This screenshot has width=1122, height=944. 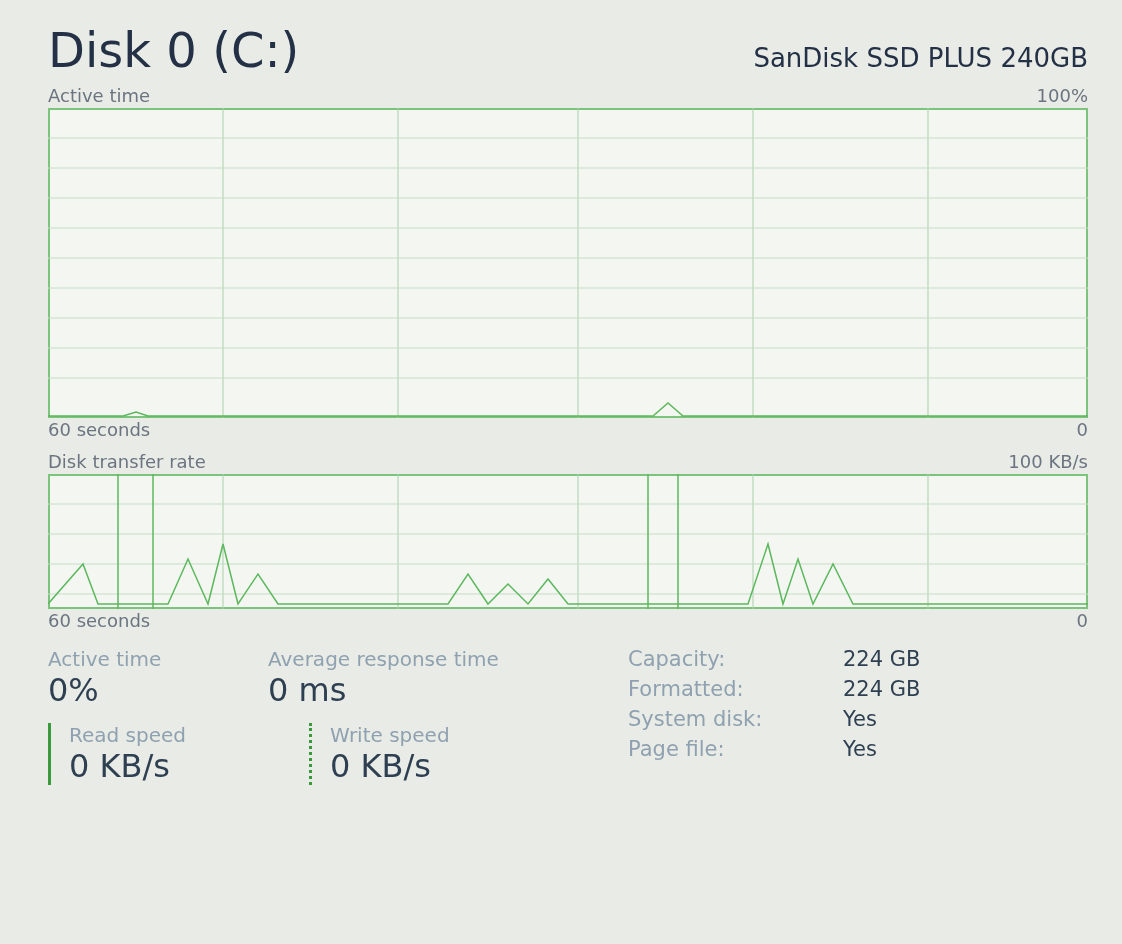 What do you see at coordinates (696, 719) in the screenshot?
I see `property-label: System disk:` at bounding box center [696, 719].